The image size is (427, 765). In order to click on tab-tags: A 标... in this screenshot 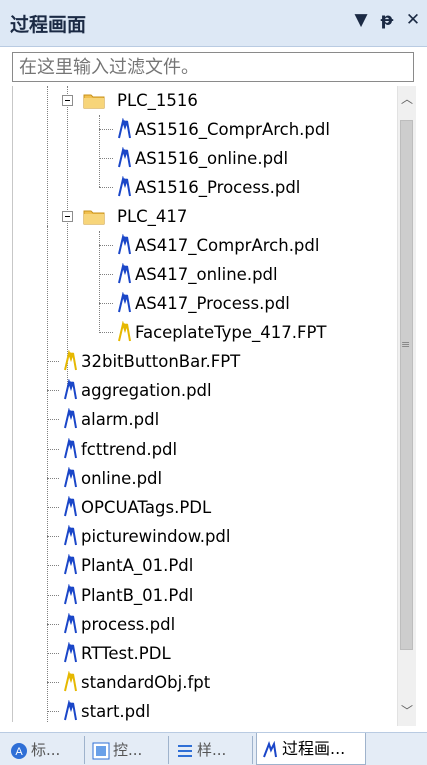, I will do `click(45, 750)`.